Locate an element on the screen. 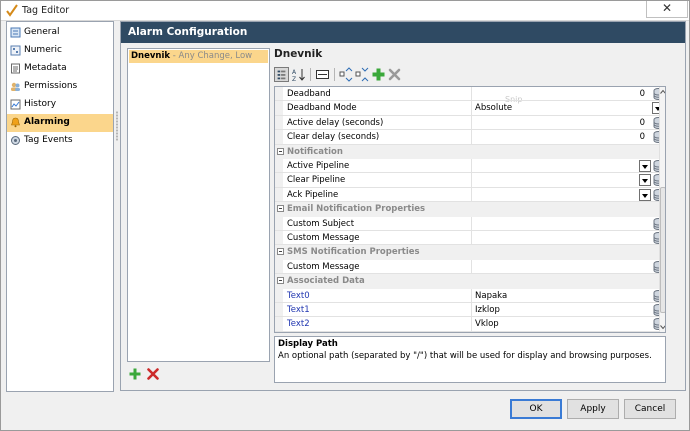 Image resolution: width=690 pixels, height=431 pixels. prop-row-clear-pipeline: Clear Pipeline is located at coordinates (470, 180).